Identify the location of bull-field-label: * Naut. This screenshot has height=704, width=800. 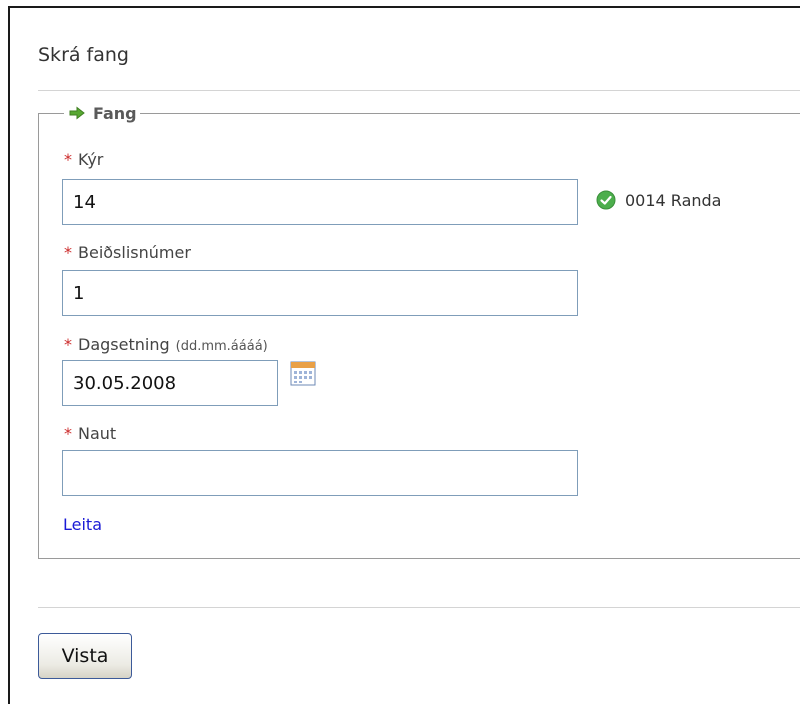
(90, 433).